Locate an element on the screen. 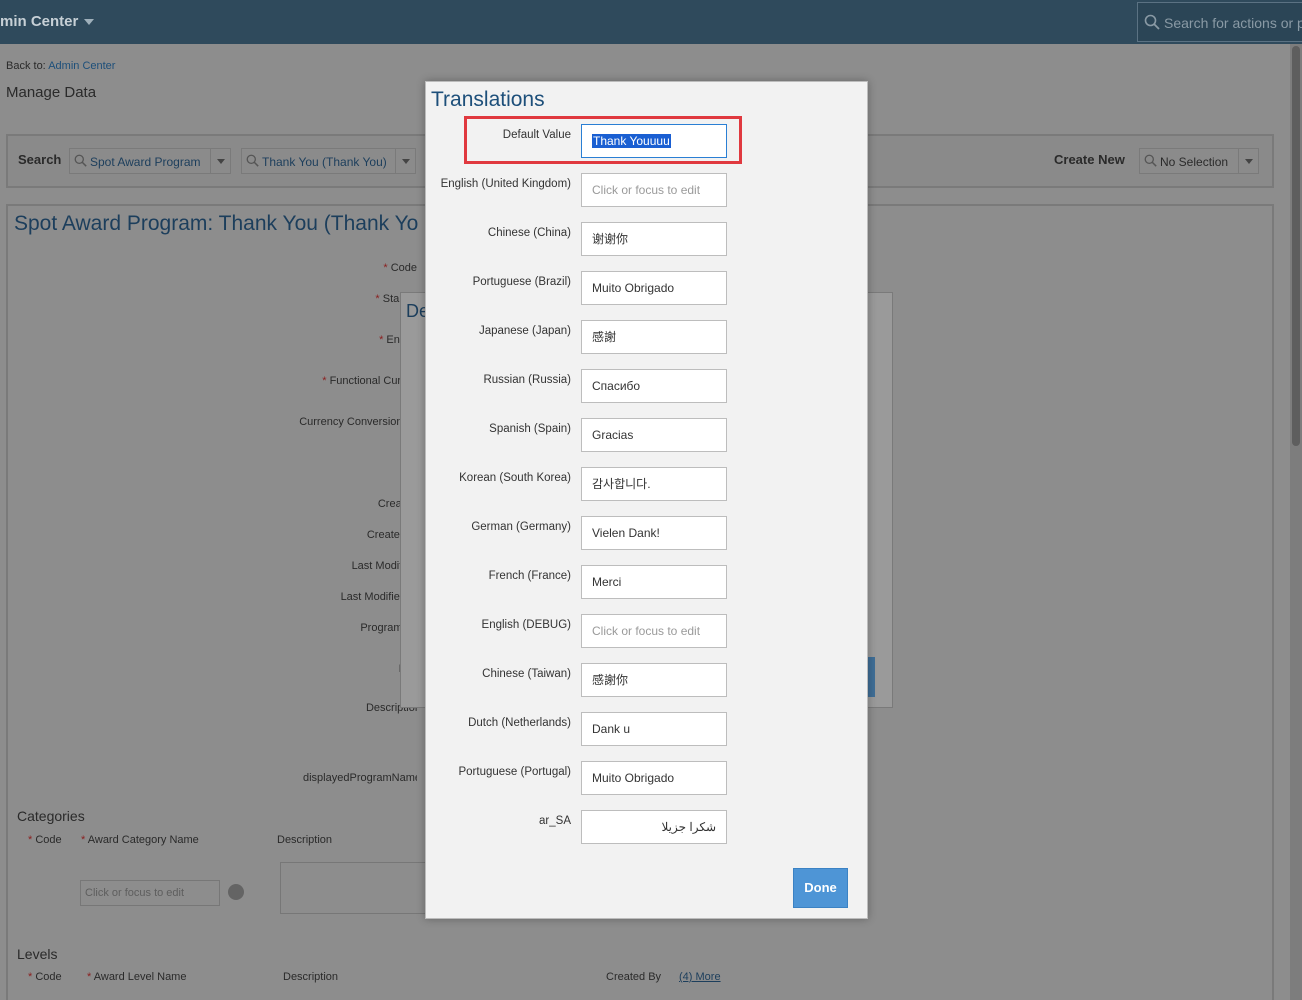 The width and height of the screenshot is (1302, 1000). record-combo: Thank You (Thank You) is located at coordinates (328, 161).